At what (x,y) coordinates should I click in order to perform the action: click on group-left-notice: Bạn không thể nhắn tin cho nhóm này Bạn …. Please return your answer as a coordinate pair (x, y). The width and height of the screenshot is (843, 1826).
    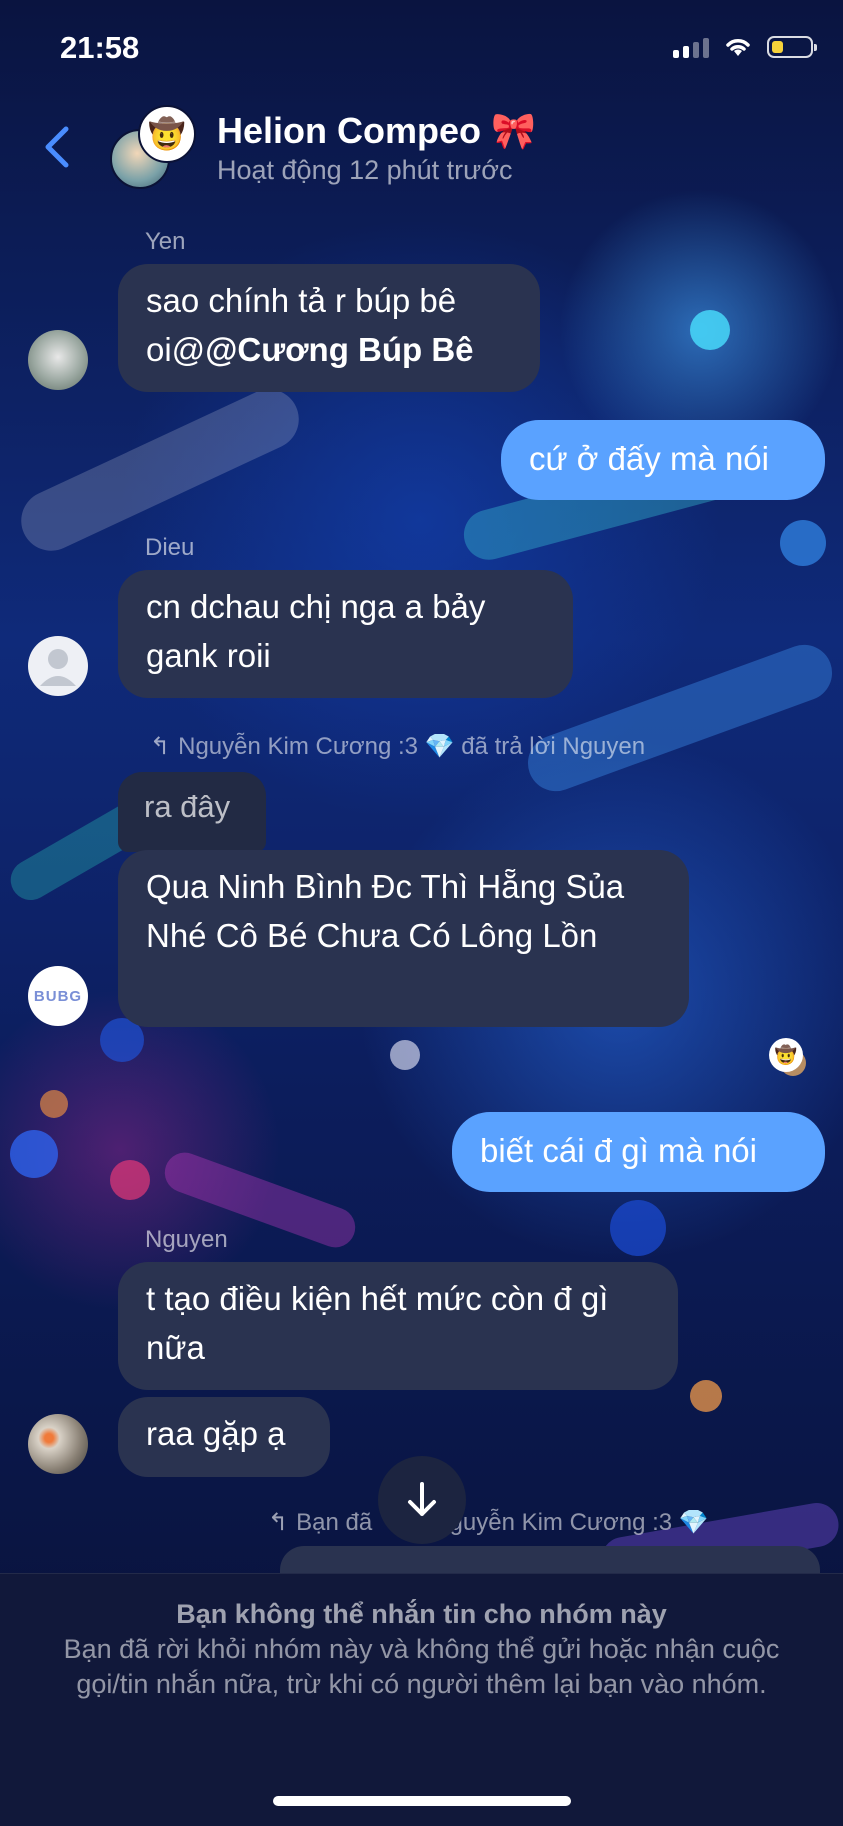
    Looking at the image, I should click on (421, 1699).